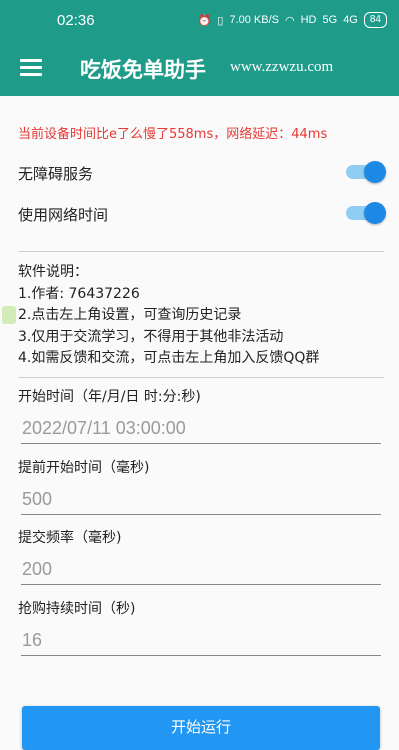  I want to click on menu-icon, so click(31, 68).